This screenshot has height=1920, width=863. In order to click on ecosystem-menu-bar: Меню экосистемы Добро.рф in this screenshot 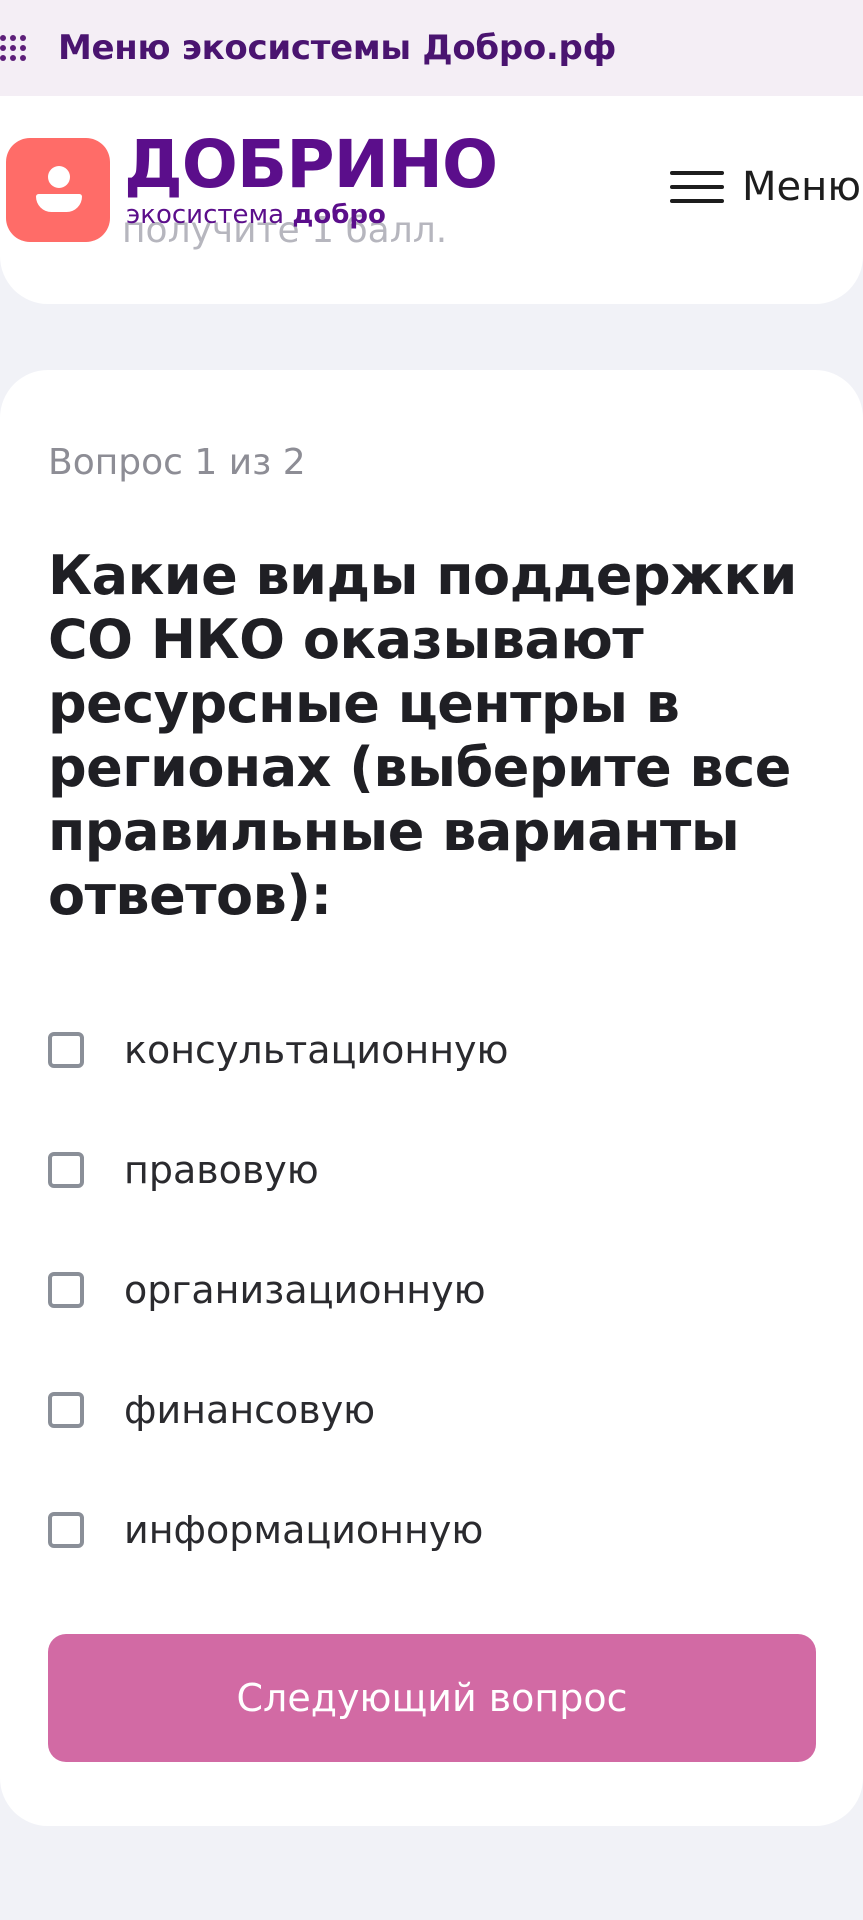, I will do `click(431, 48)`.